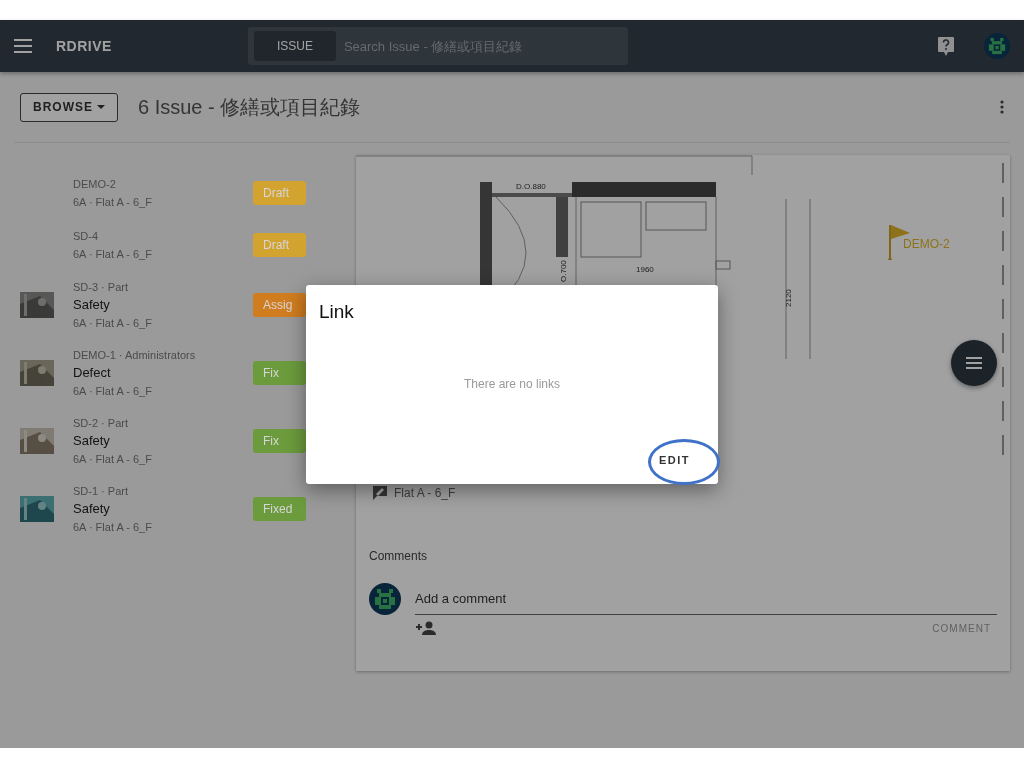 The width and height of the screenshot is (1024, 768). Describe the element at coordinates (398, 556) in the screenshot. I see `comments-heading: Comments` at that location.